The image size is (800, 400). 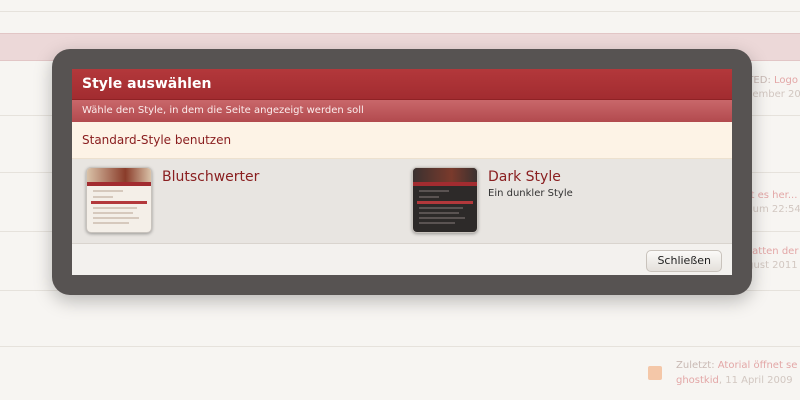 I want to click on rss-icon, so click(x=655, y=373).